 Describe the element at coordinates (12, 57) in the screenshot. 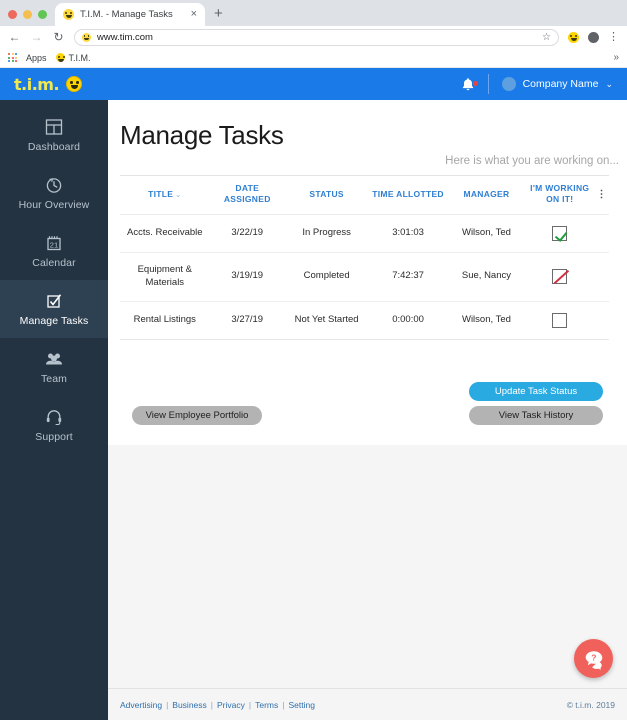

I see `apps-grid-icon` at that location.